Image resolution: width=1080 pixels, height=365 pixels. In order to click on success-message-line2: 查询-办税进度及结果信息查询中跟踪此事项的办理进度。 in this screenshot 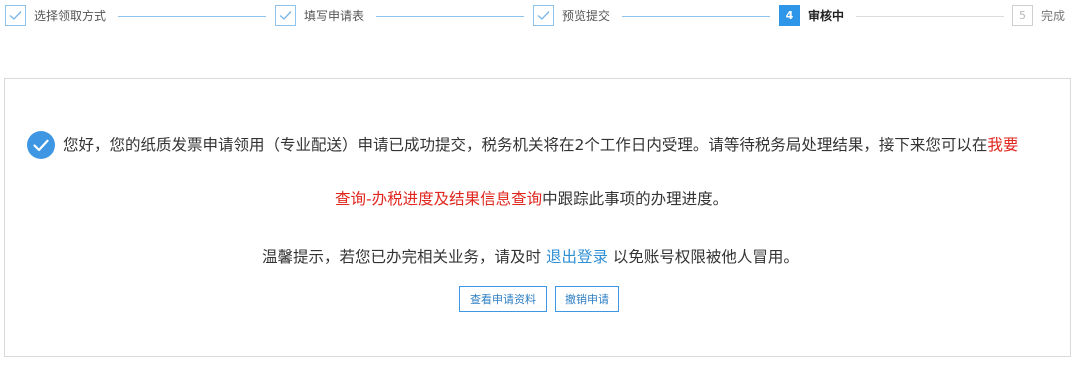, I will do `click(531, 199)`.